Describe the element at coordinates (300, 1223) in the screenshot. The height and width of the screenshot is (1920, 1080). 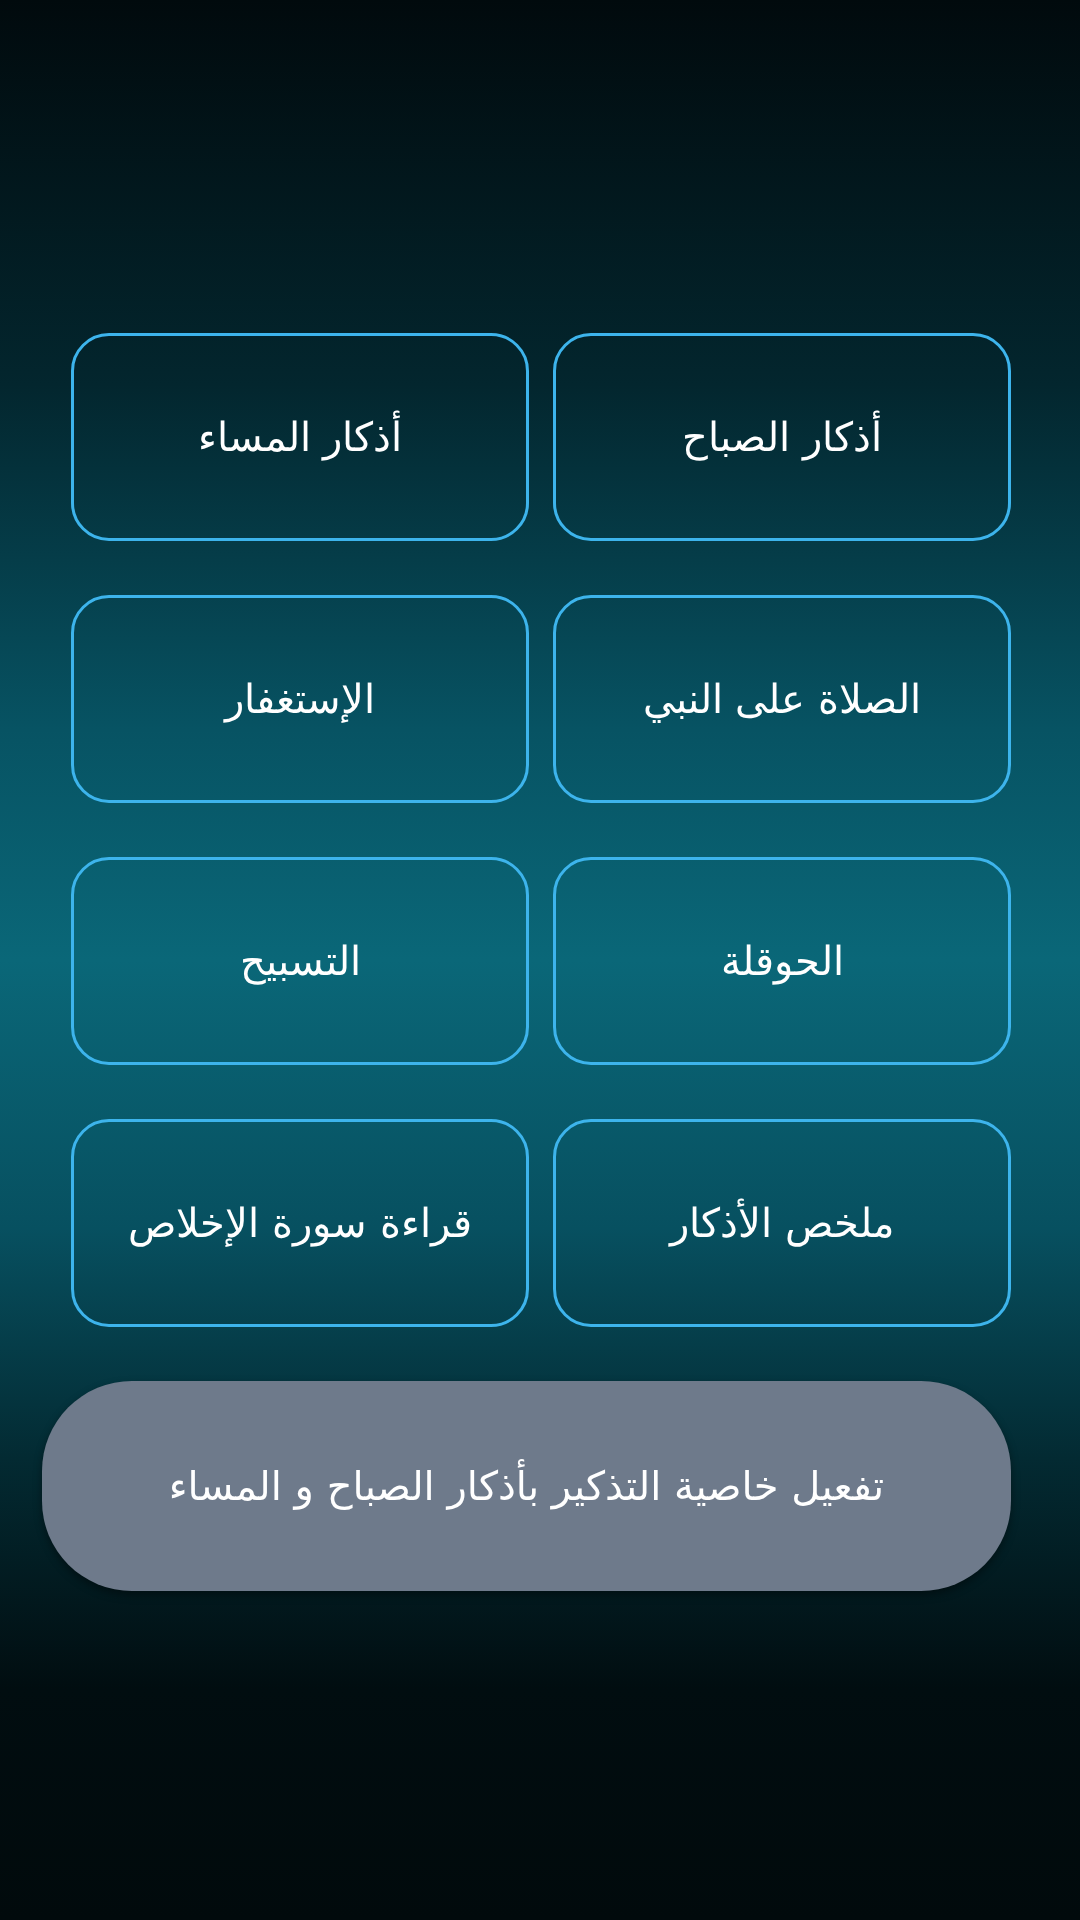
I see `menu-button: قراءة سورة الإخلاص` at that location.